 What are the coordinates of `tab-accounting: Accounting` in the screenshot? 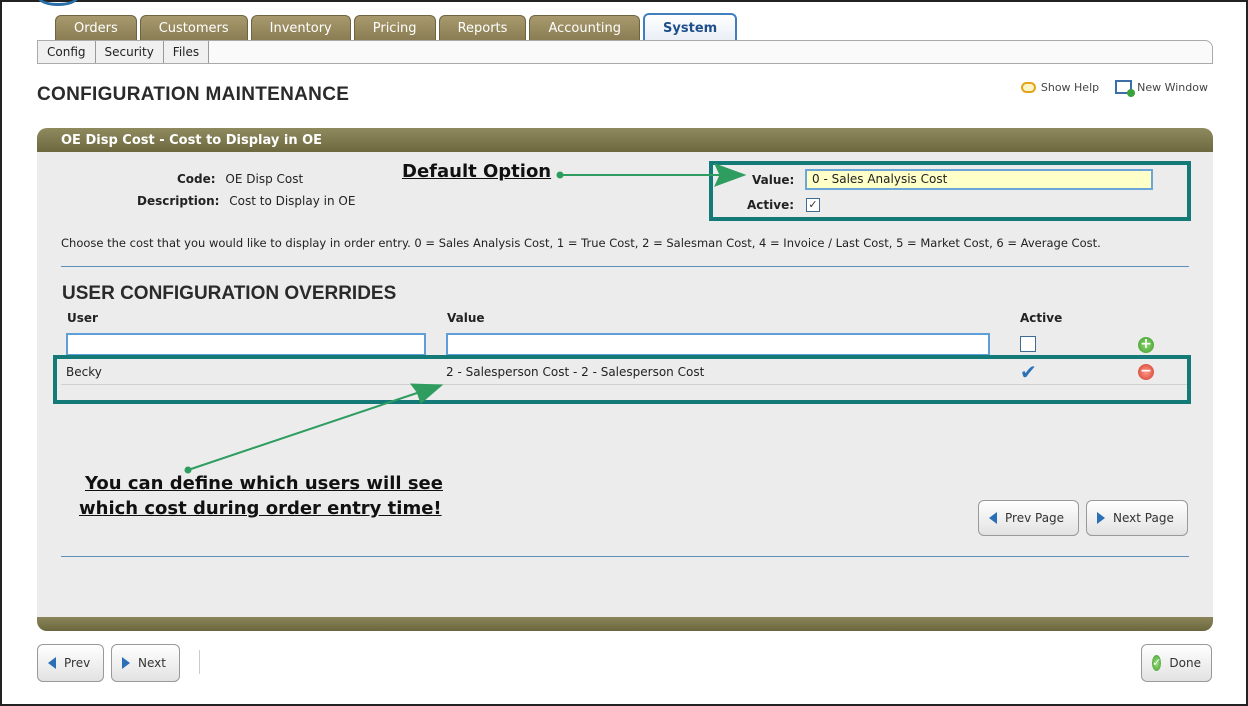 It's located at (585, 28).